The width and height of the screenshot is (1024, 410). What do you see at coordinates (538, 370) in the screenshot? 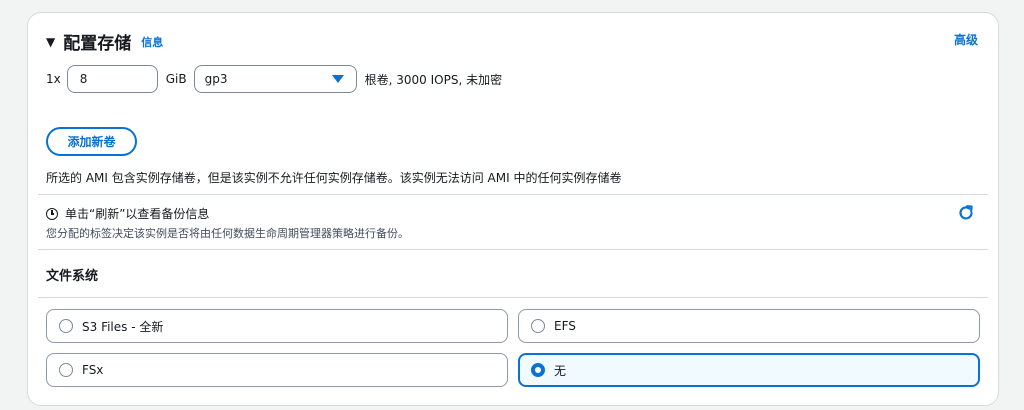
I see `radio-selected-icon` at bounding box center [538, 370].